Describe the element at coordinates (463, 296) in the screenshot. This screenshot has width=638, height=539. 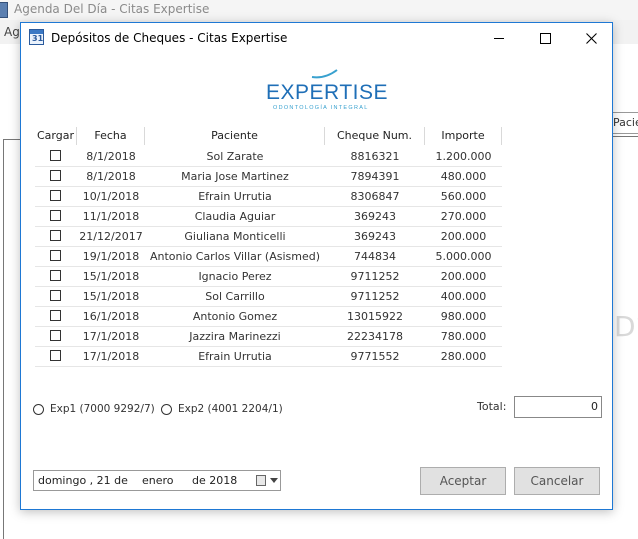
I see `importe-cell: 400.000` at that location.